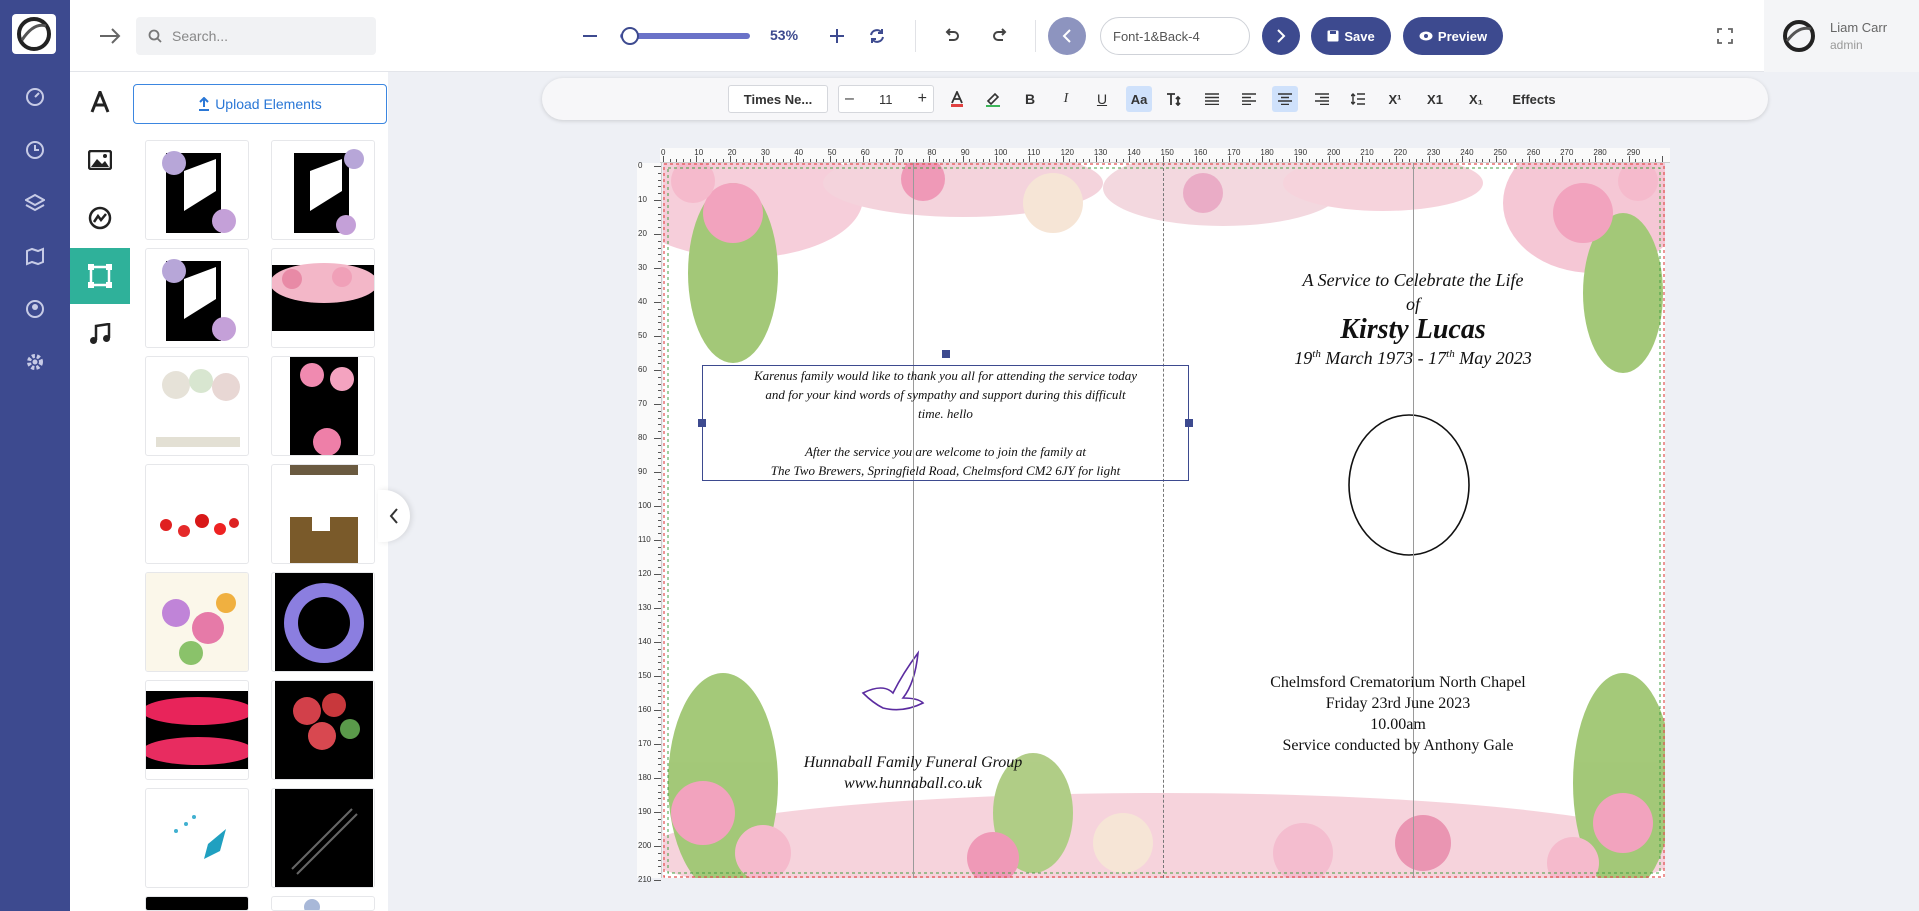 Image resolution: width=1919 pixels, height=911 pixels. I want to click on undo-icon, so click(952, 36).